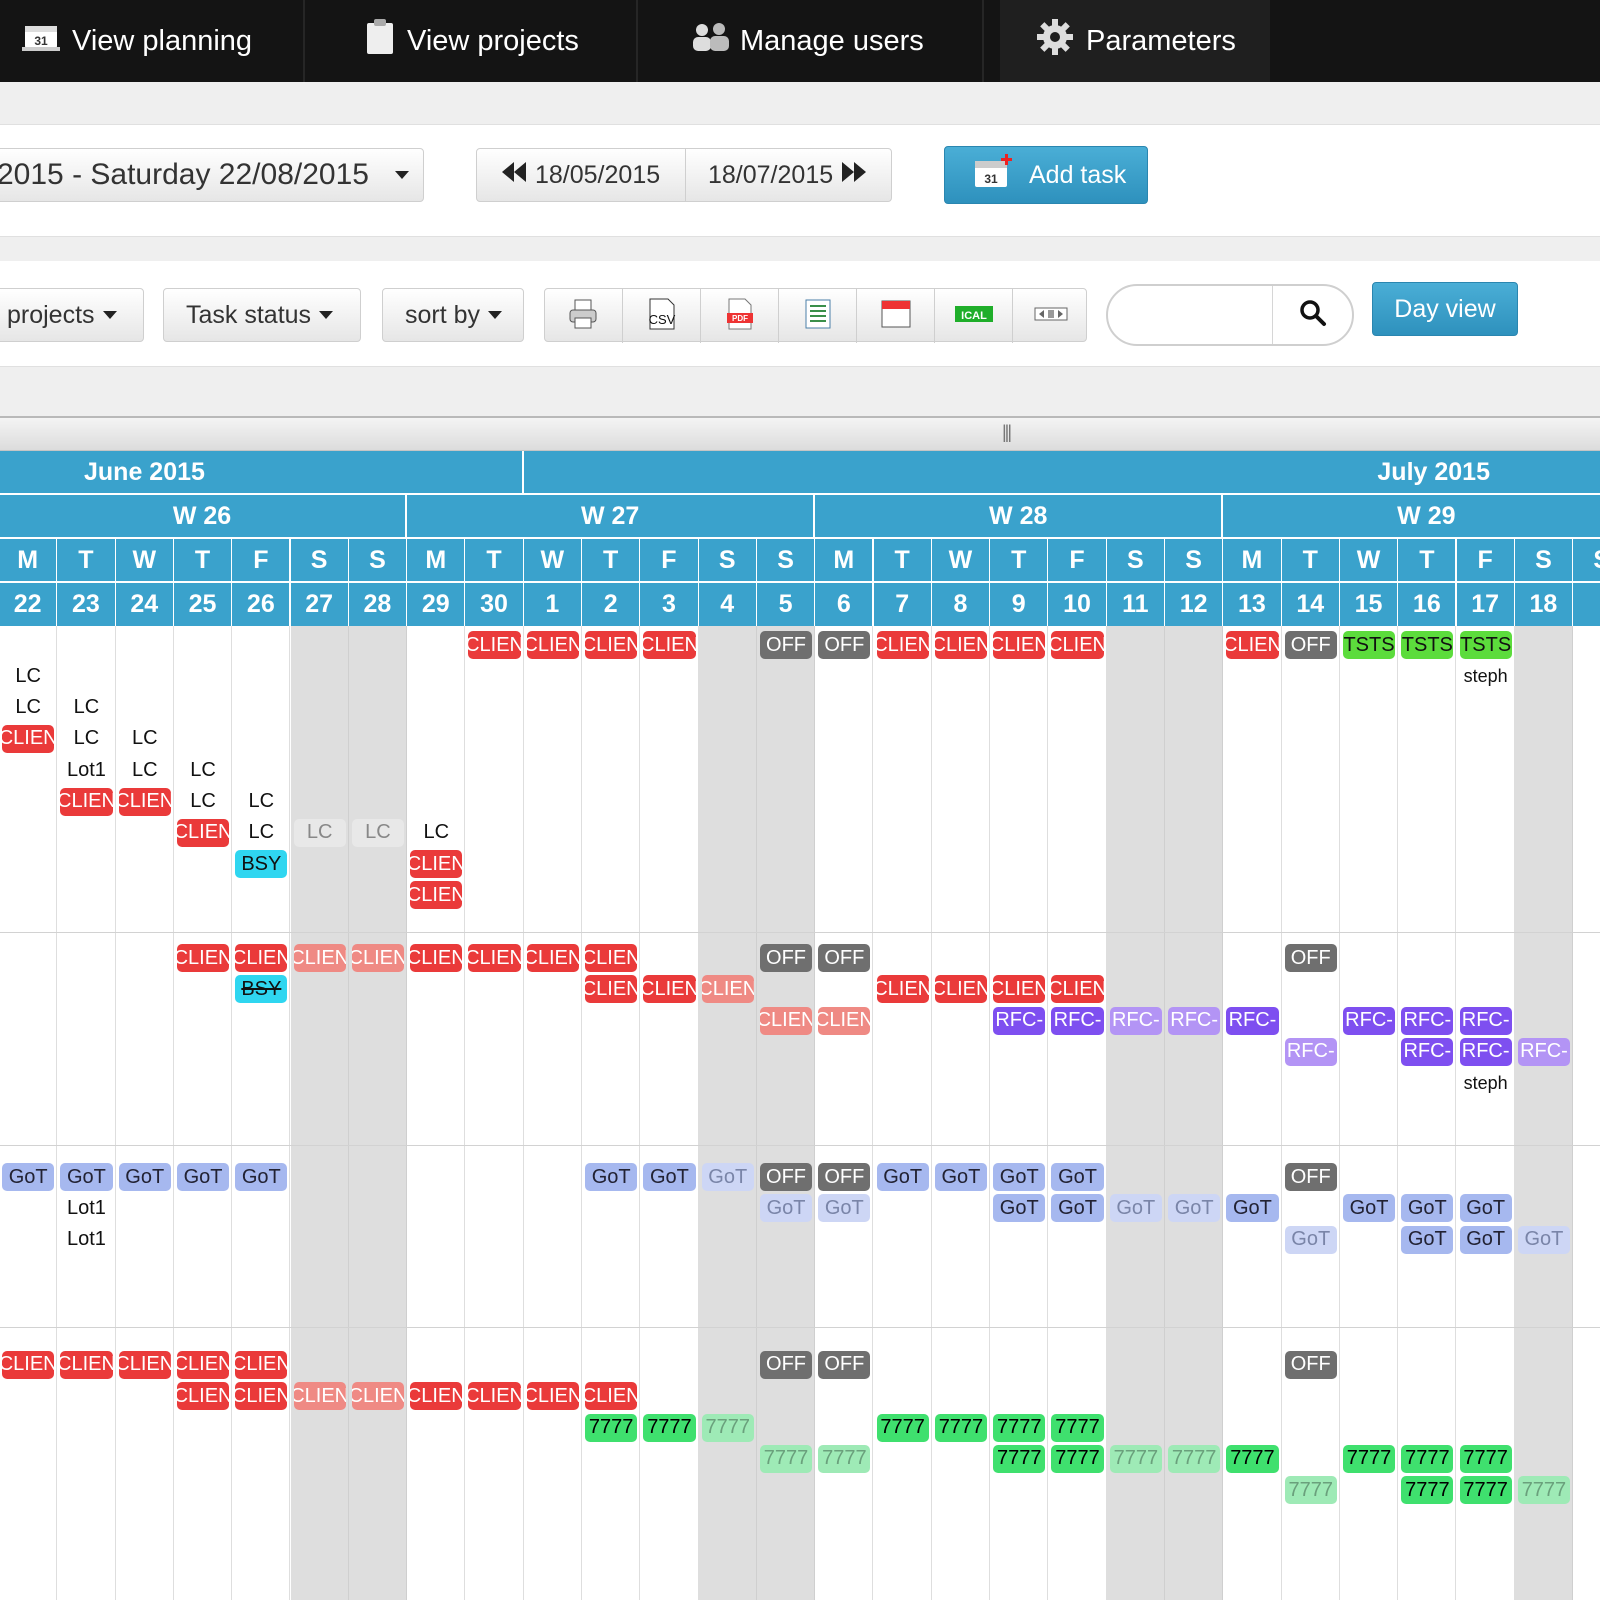 This screenshot has width=1600, height=1600. Describe the element at coordinates (319, 832) in the screenshot. I see `task-chip-lc: LC` at that location.